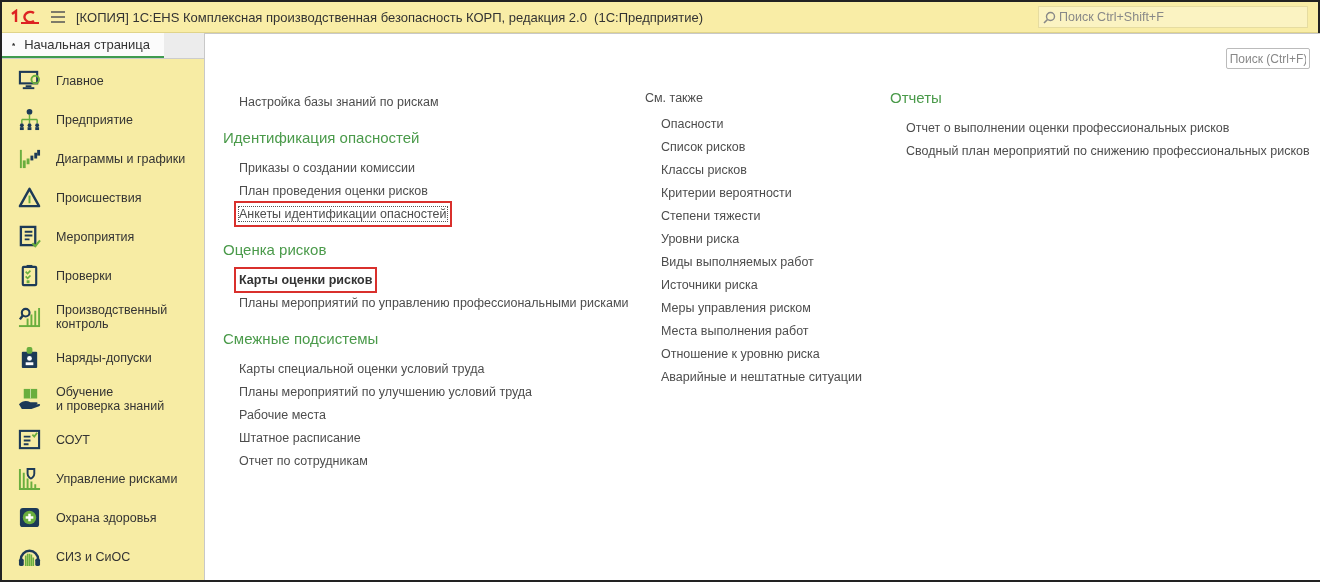 This screenshot has height=582, width=1320. Describe the element at coordinates (709, 285) in the screenshot. I see `nav-link: Источники риска` at that location.